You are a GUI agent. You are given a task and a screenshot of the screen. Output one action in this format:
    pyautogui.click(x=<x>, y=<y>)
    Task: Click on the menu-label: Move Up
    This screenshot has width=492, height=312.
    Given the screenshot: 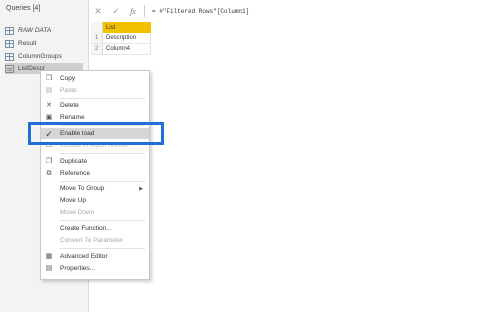 What is the action you would take?
    pyautogui.click(x=73, y=200)
    